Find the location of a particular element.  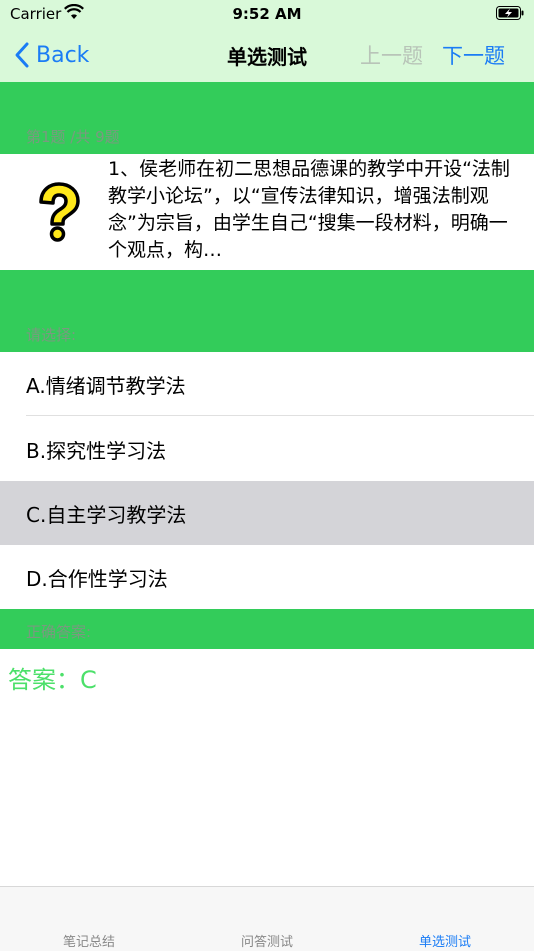

correct-answer: 答案：C is located at coordinates (52, 680).